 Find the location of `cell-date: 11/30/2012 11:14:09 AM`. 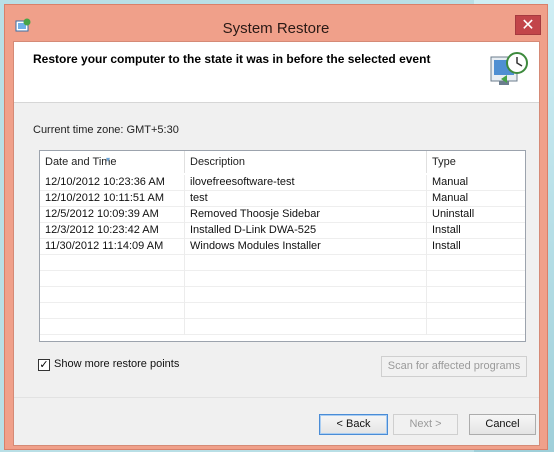

cell-date: 11/30/2012 11:14:09 AM is located at coordinates (112, 247).